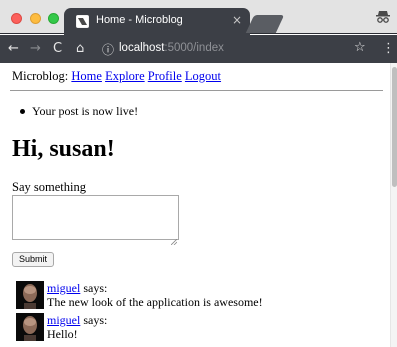 This screenshot has height=347, width=397. Describe the element at coordinates (35, 18) in the screenshot. I see `window-minimize-button` at that location.